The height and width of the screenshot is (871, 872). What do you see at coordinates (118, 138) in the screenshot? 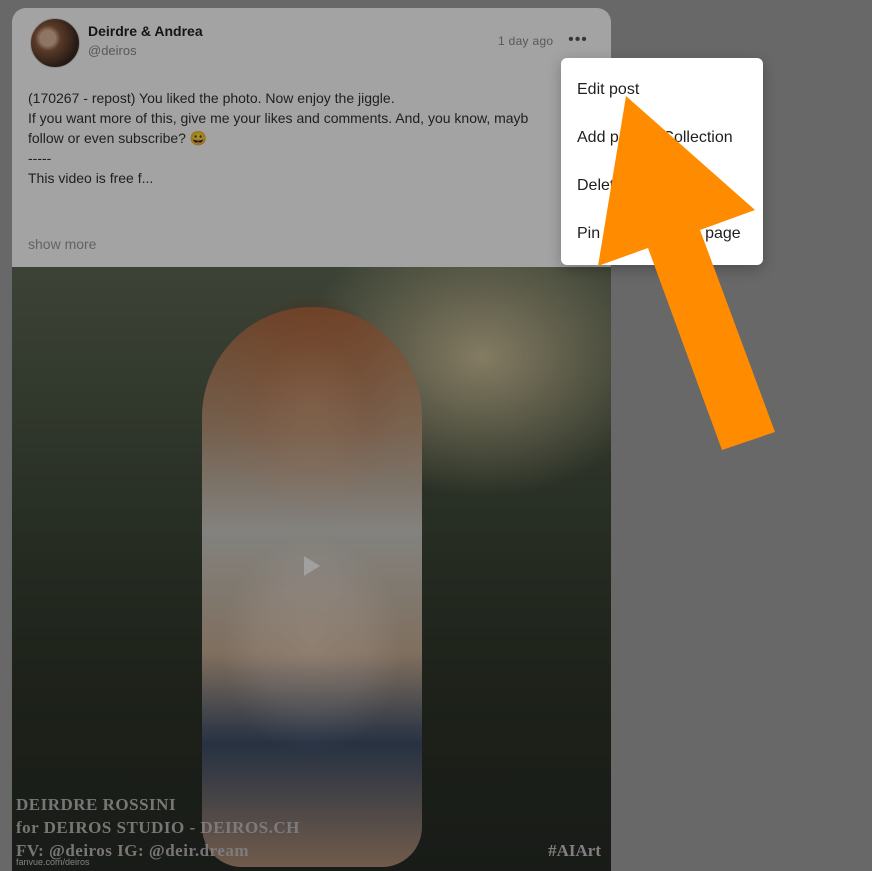
I see `post-text-line: follow or even subscribe? 😀` at bounding box center [118, 138].